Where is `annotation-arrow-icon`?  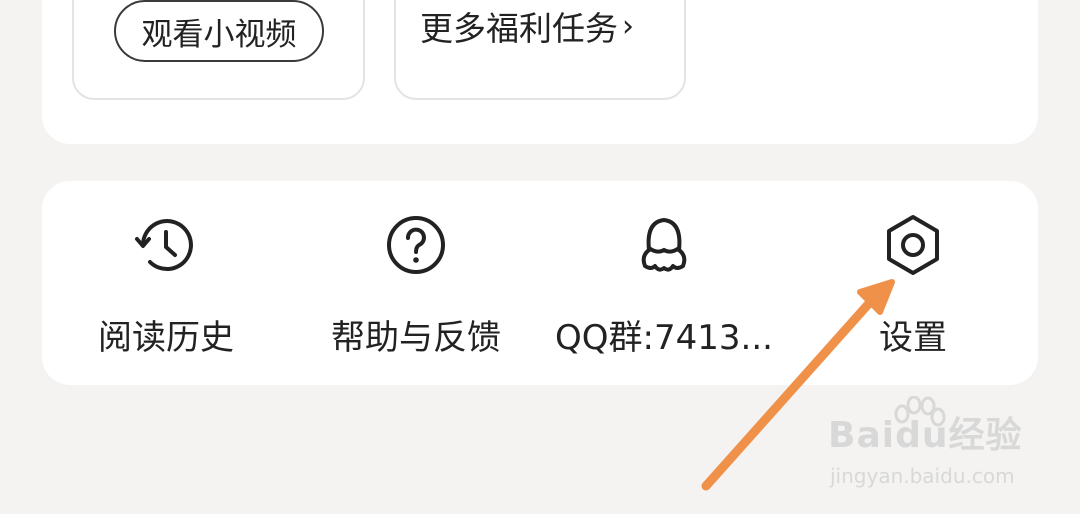
annotation-arrow-icon is located at coordinates (798, 385).